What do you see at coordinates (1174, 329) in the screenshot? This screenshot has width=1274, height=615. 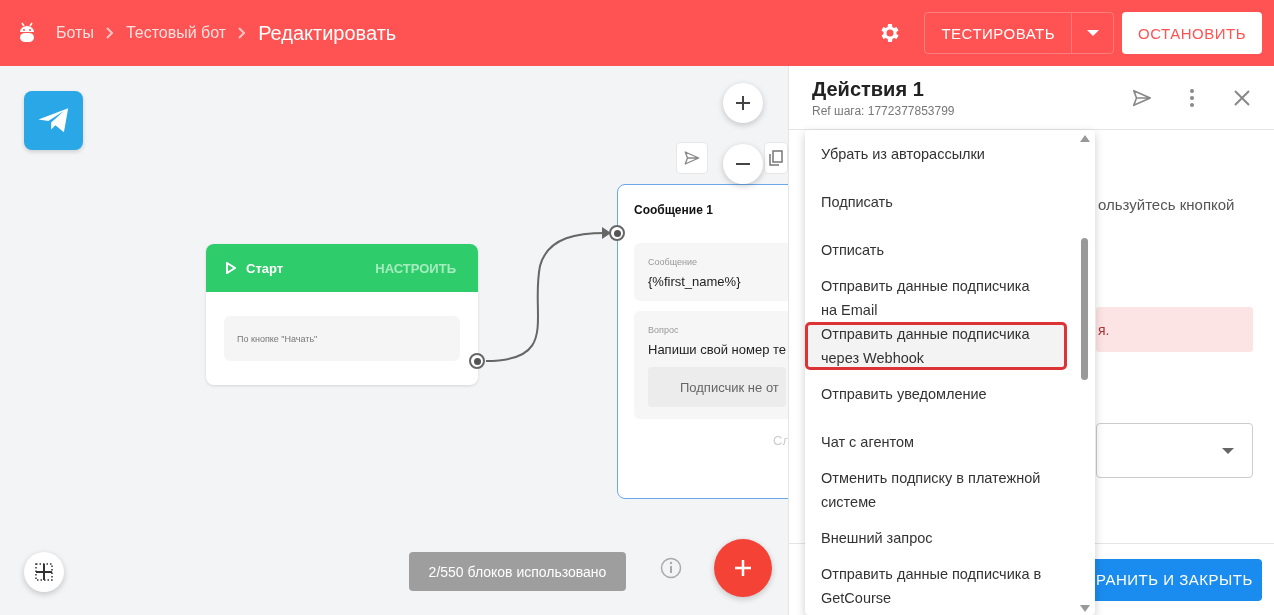 I see `error-alert: я.` at bounding box center [1174, 329].